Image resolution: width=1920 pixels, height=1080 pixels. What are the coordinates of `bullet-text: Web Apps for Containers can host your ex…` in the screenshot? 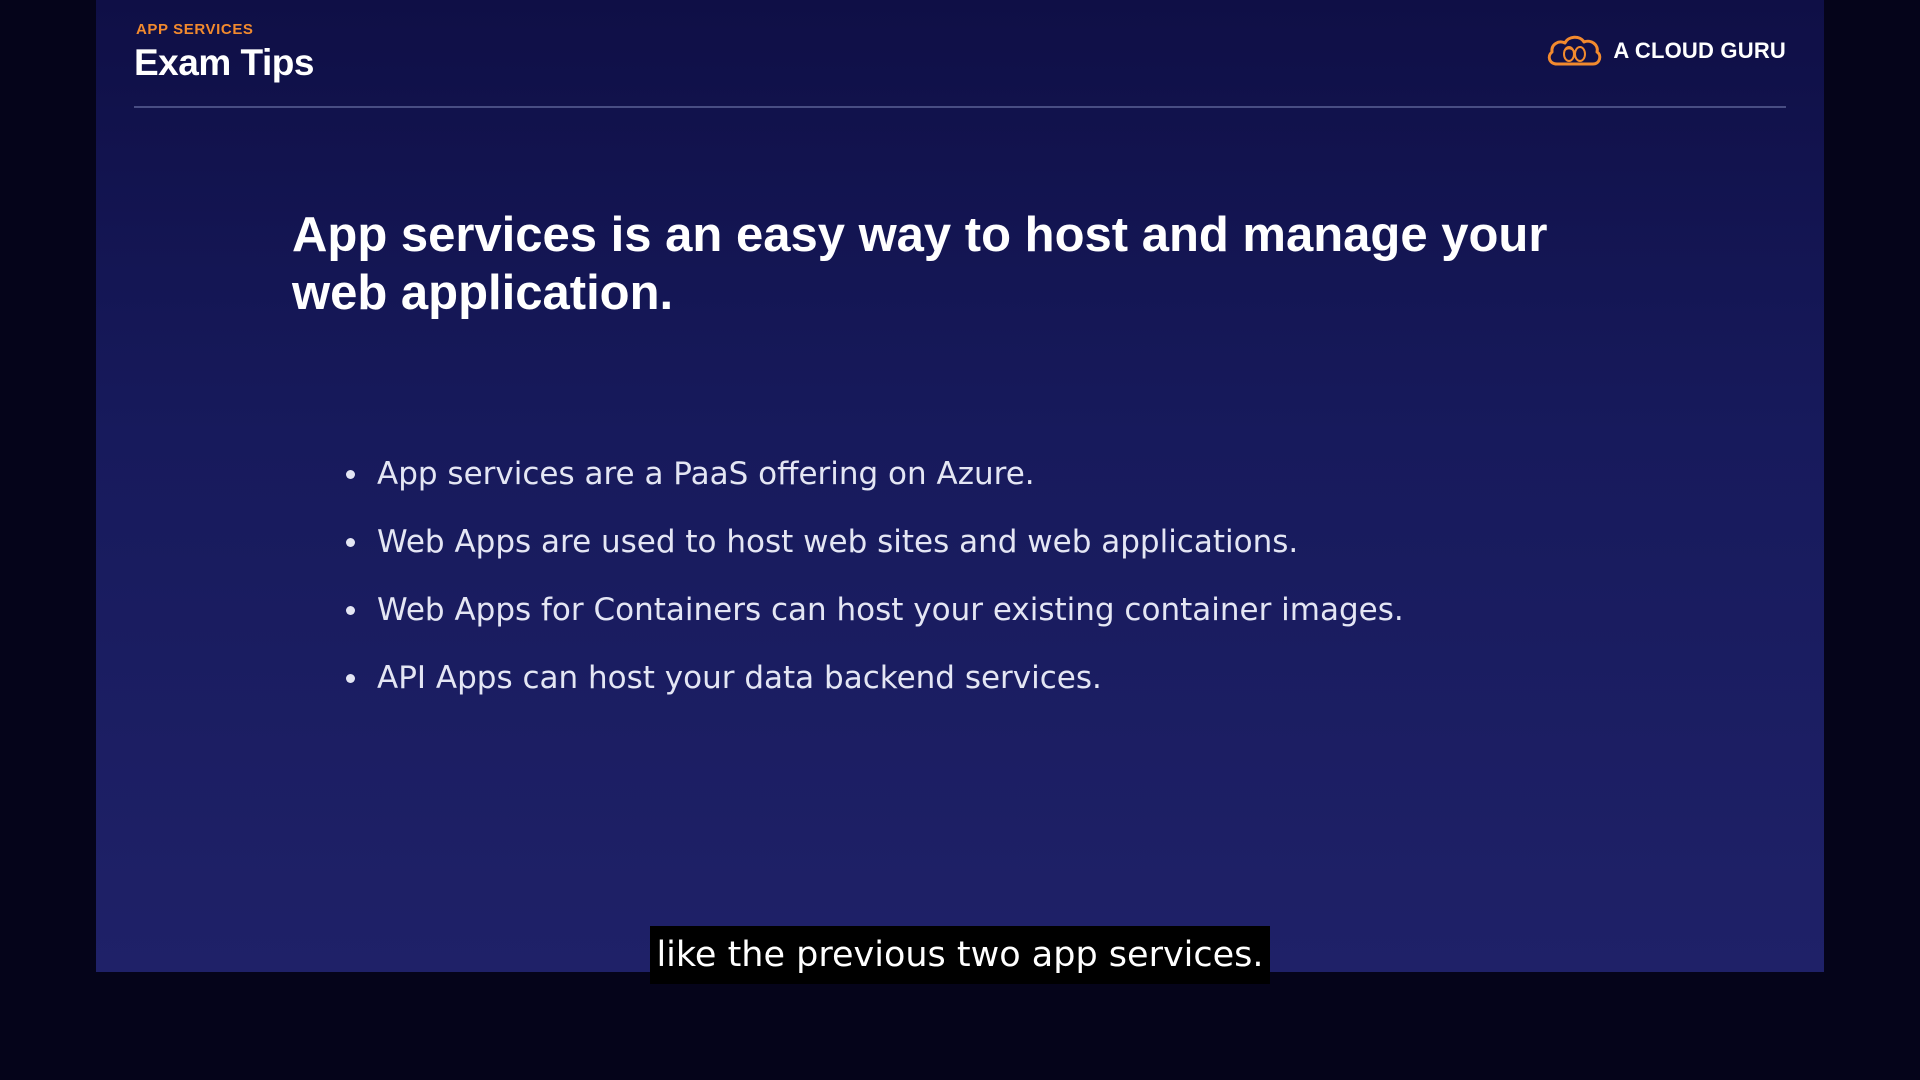 It's located at (890, 610).